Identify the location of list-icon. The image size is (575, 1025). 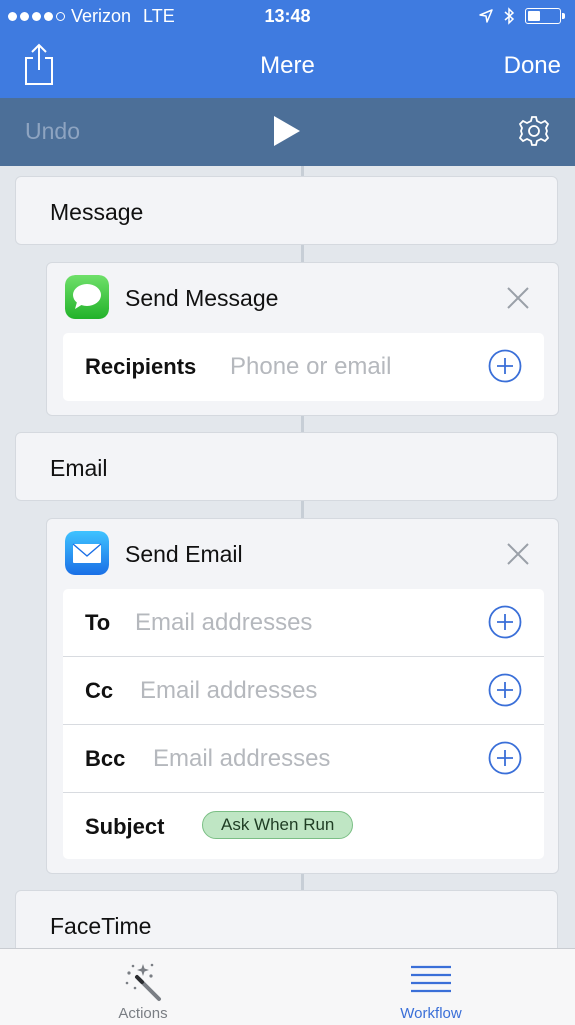
(431, 979).